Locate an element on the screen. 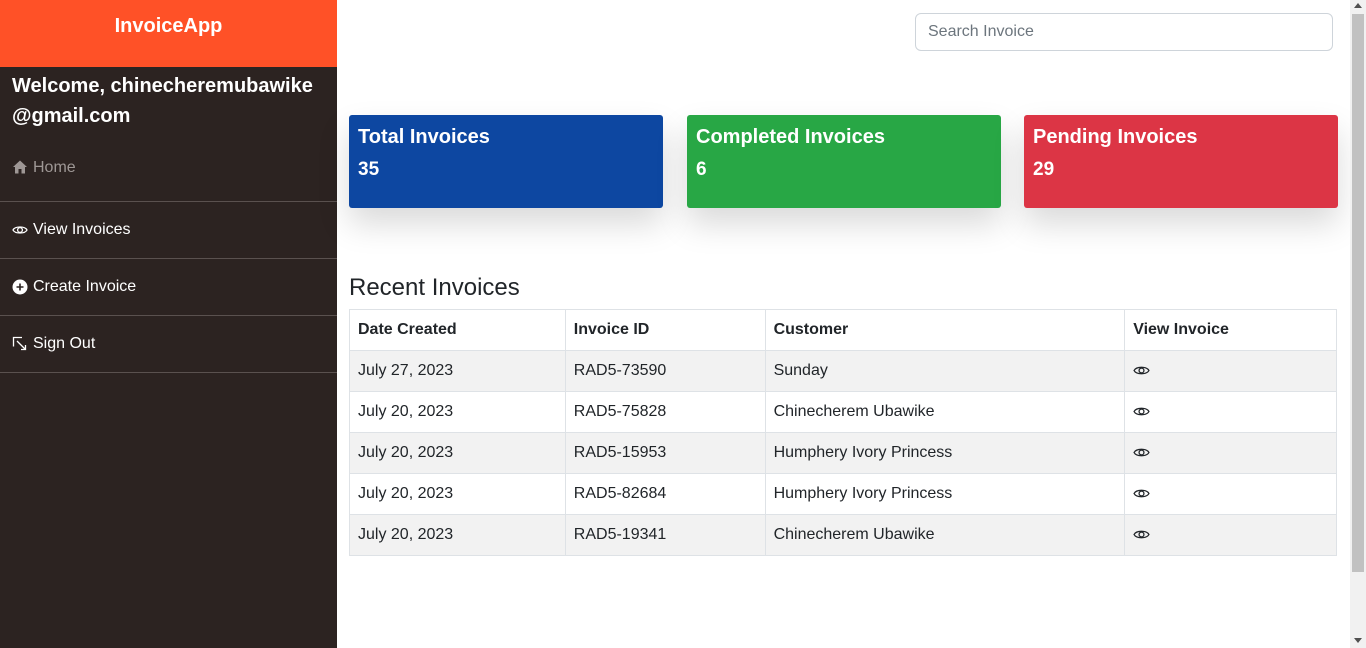 The width and height of the screenshot is (1366, 648). vertical-scrollbar is located at coordinates (1358, 324).